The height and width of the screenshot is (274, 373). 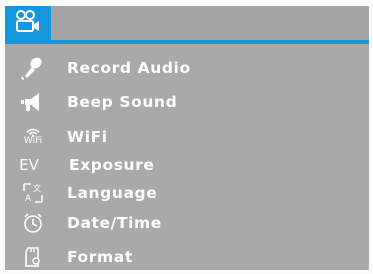 What do you see at coordinates (187, 42) in the screenshot?
I see `header-accent-line` at bounding box center [187, 42].